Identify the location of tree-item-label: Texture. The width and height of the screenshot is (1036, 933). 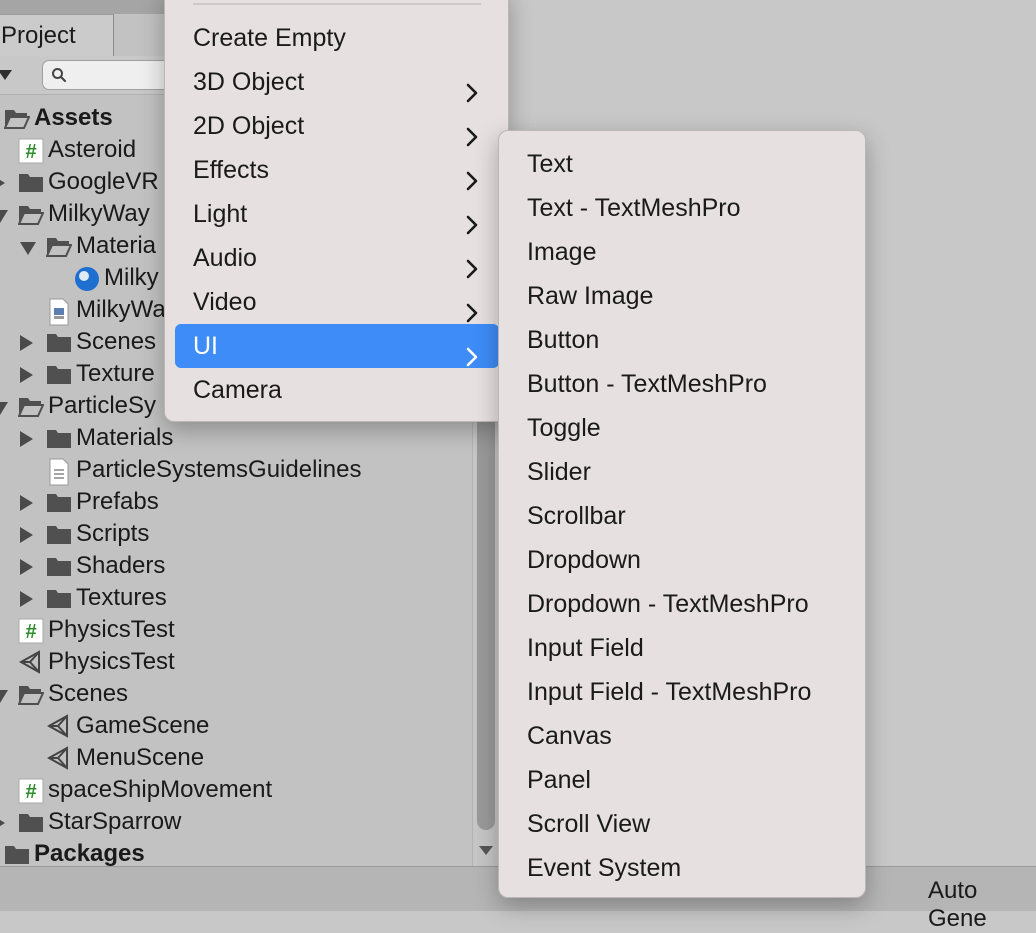
(115, 373).